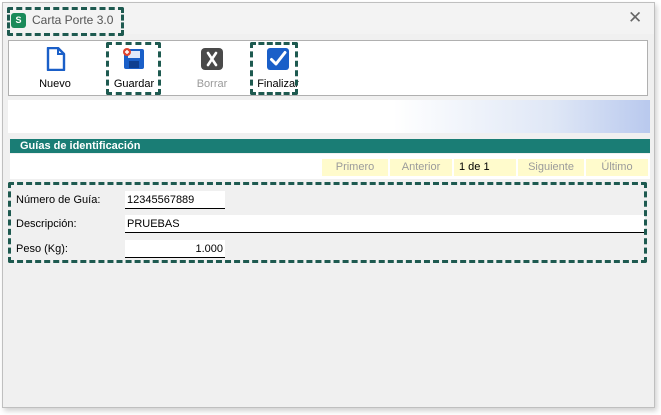 The height and width of the screenshot is (415, 661). Describe the element at coordinates (212, 84) in the screenshot. I see `delete-button-label: Borrar` at that location.